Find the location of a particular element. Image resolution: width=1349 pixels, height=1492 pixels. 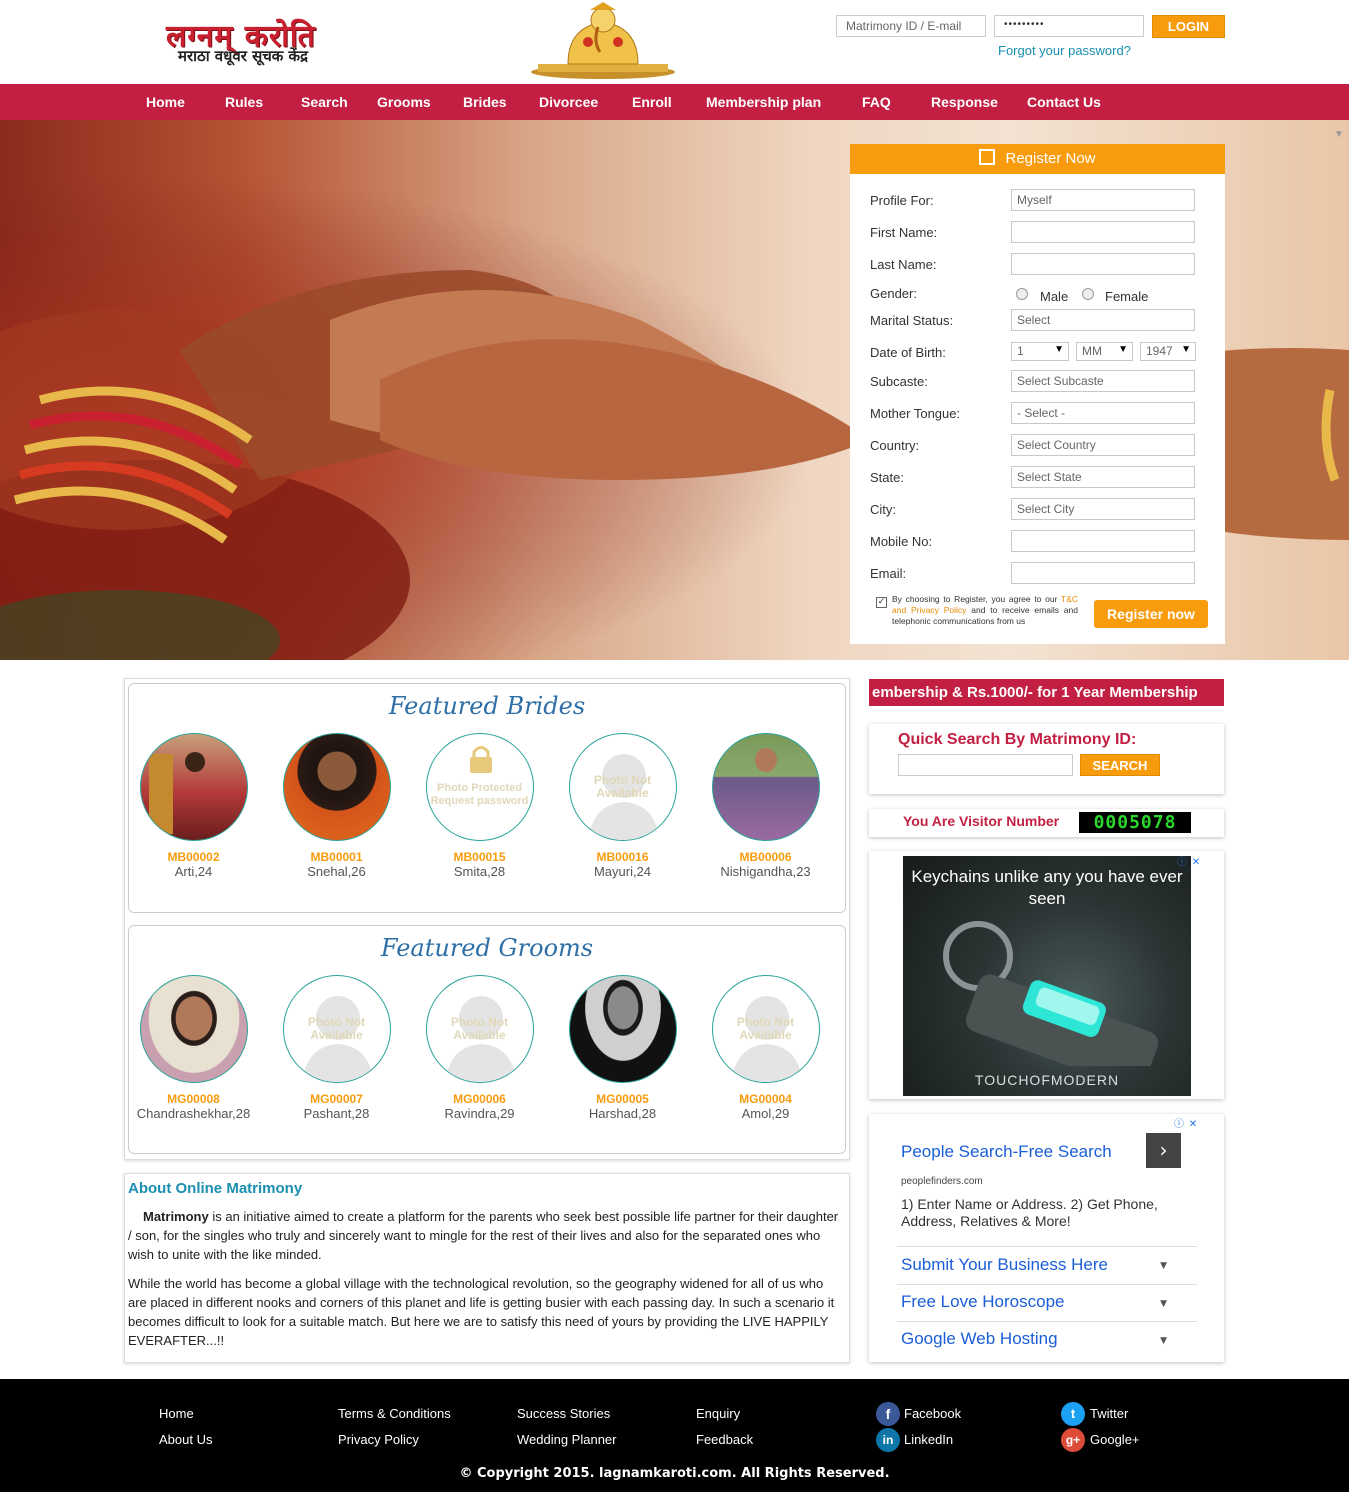

bride-card: MB00006 Nishigandha,23 is located at coordinates (765, 806).